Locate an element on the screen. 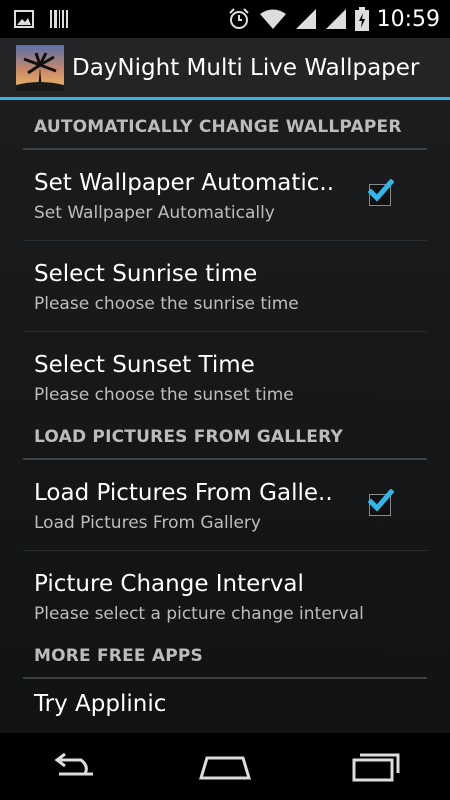 Image resolution: width=450 pixels, height=800 pixels. section-header: AUTOMATICALLY CHANGE WALLPAPER is located at coordinates (225, 125).